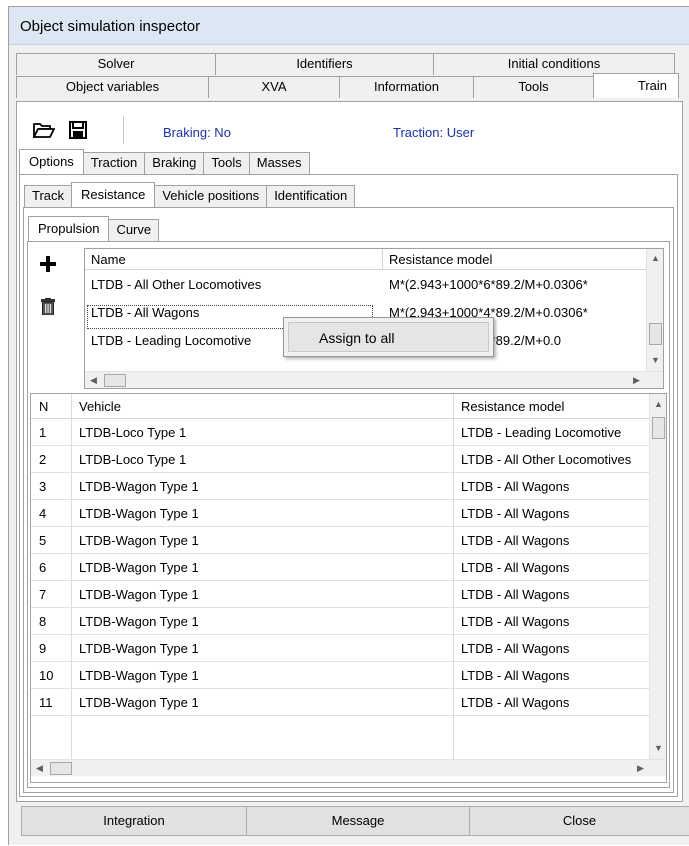  Describe the element at coordinates (434, 132) in the screenshot. I see `traction-status: Traction: User` at that location.